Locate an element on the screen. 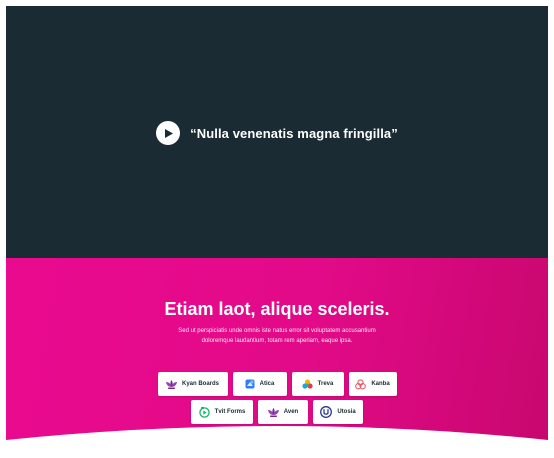 The height and width of the screenshot is (458, 554). bottom-curve is located at coordinates (277, 440).